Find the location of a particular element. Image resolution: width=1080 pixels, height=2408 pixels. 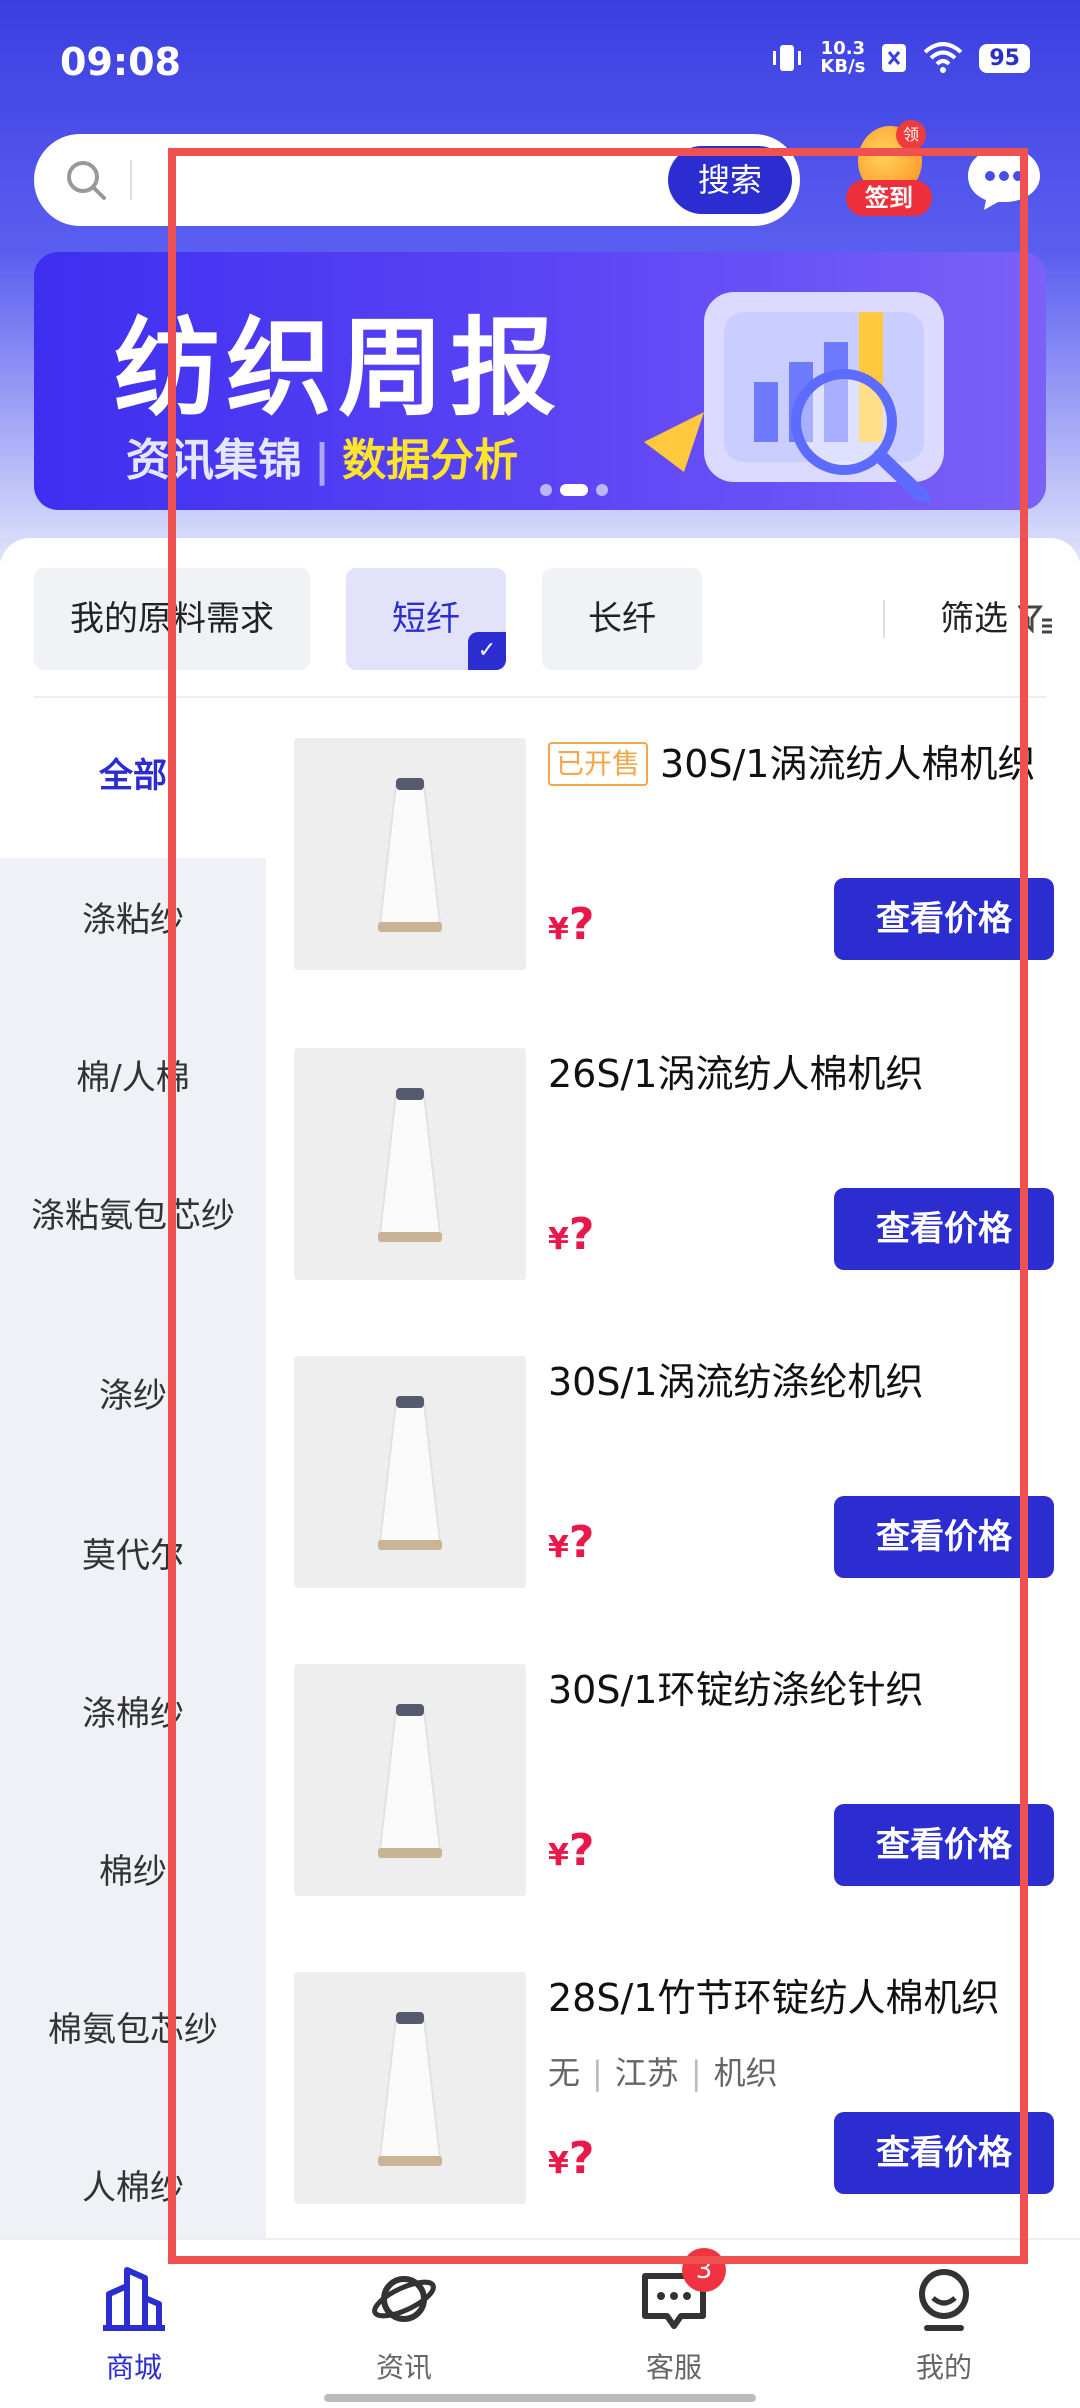

sidebar-item-polyester-yarn: 涤纱 is located at coordinates (133, 1396).